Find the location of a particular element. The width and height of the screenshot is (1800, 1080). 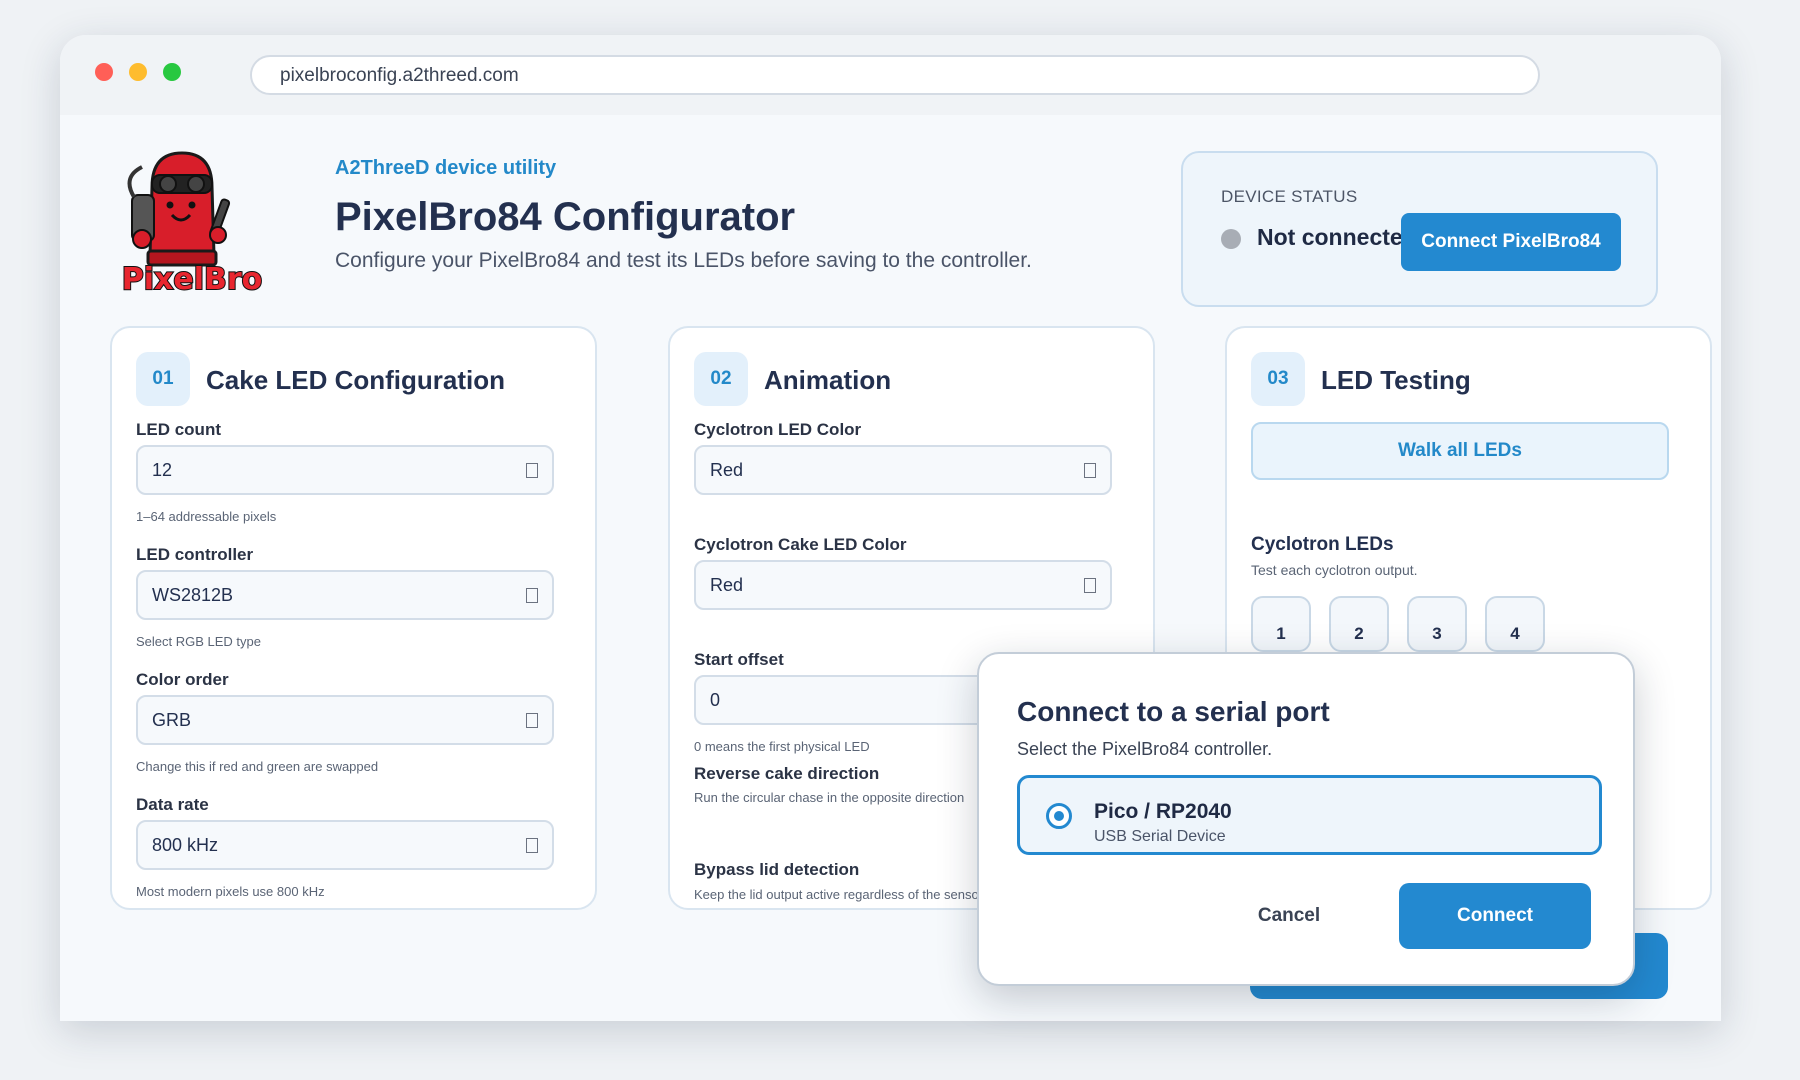

led-count-field: 12 is located at coordinates (345, 470).